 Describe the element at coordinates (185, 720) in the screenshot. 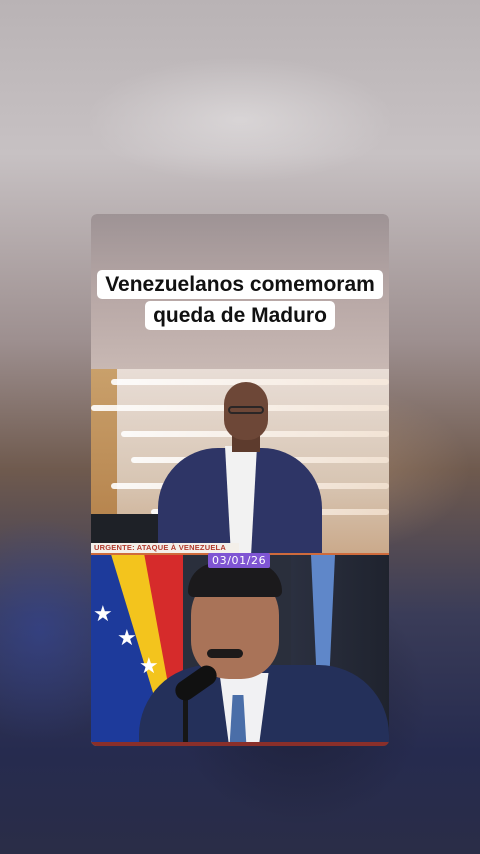

I see `microphone-stand` at that location.